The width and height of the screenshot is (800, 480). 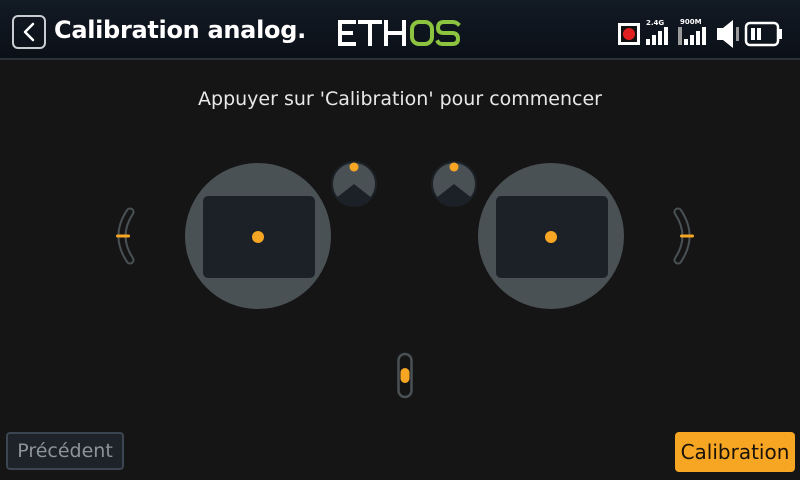 I want to click on left-stick-gimbal, so click(x=258, y=236).